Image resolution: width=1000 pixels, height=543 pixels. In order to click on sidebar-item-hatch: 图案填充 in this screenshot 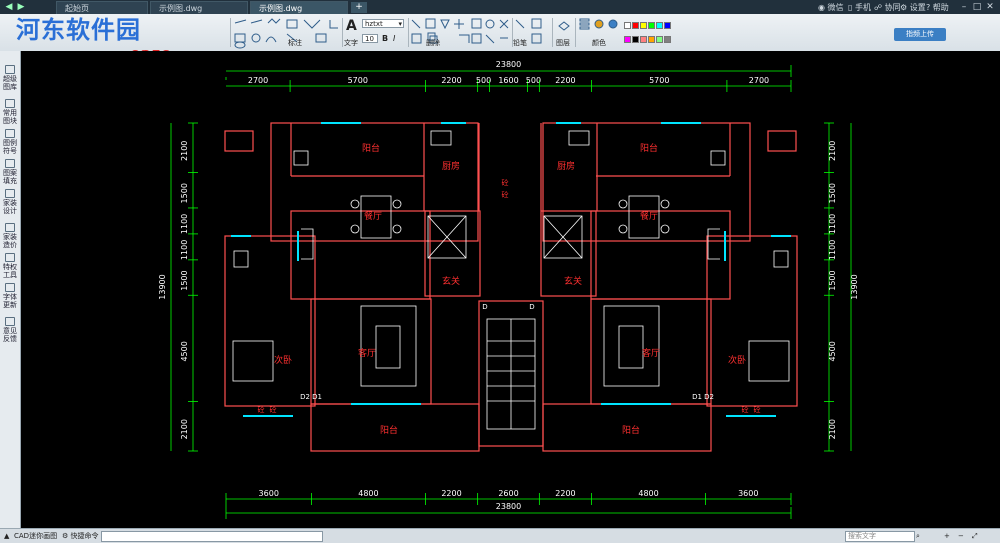, I will do `click(10, 172)`.